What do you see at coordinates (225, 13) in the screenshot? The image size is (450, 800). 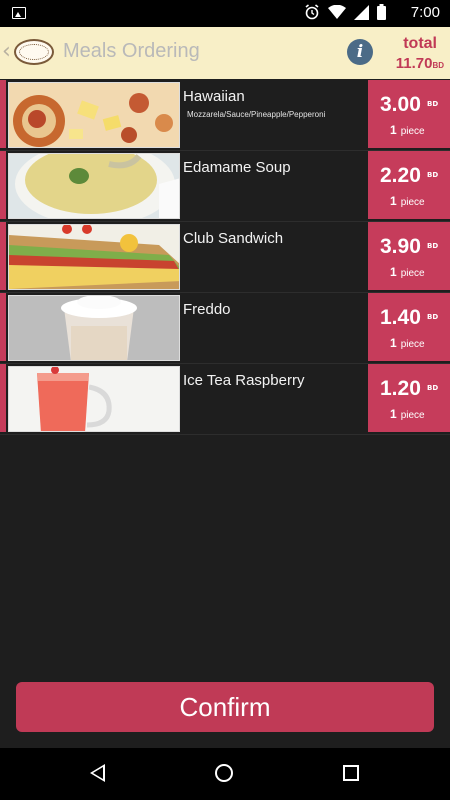 I see `status-bar: 7:00` at bounding box center [225, 13].